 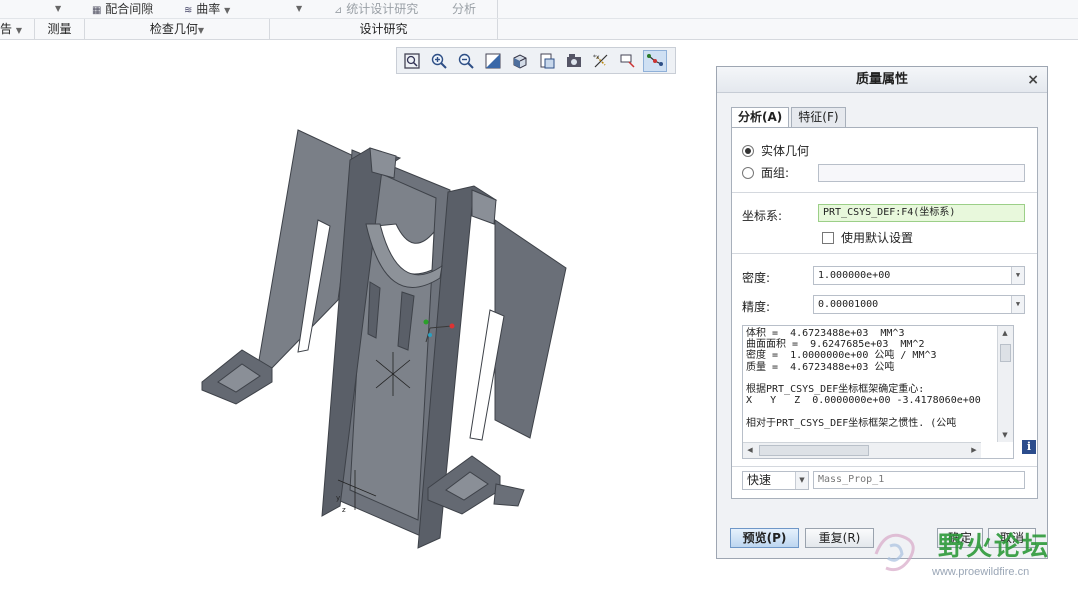 What do you see at coordinates (919, 304) in the screenshot?
I see `accuracy-input: 0.00001000 ▼` at bounding box center [919, 304].